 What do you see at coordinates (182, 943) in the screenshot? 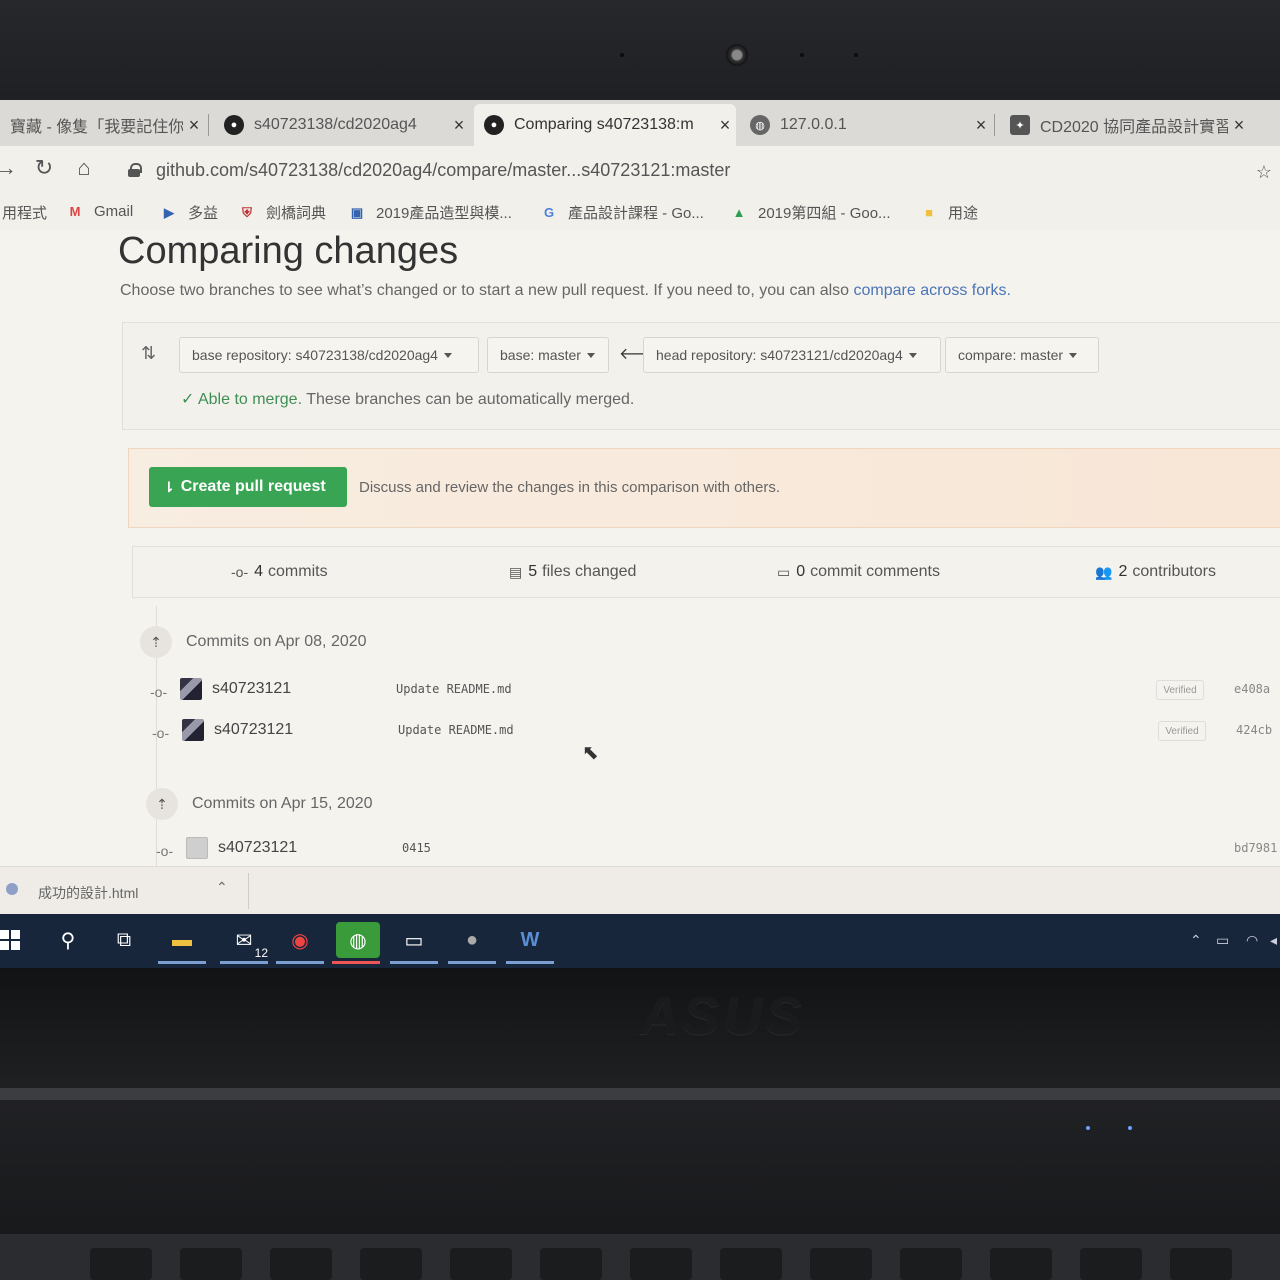
I see `file-explorer-icon: ▬` at bounding box center [182, 943].